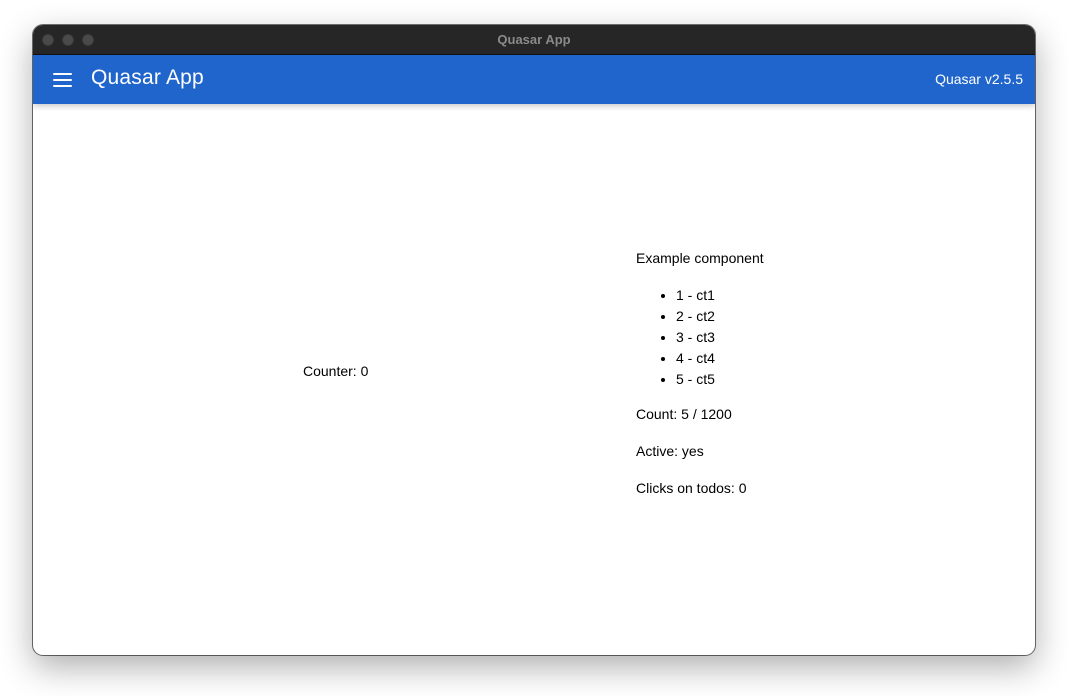  Describe the element at coordinates (691, 488) in the screenshot. I see `clicks-text: Clicks on todos: 0` at that location.